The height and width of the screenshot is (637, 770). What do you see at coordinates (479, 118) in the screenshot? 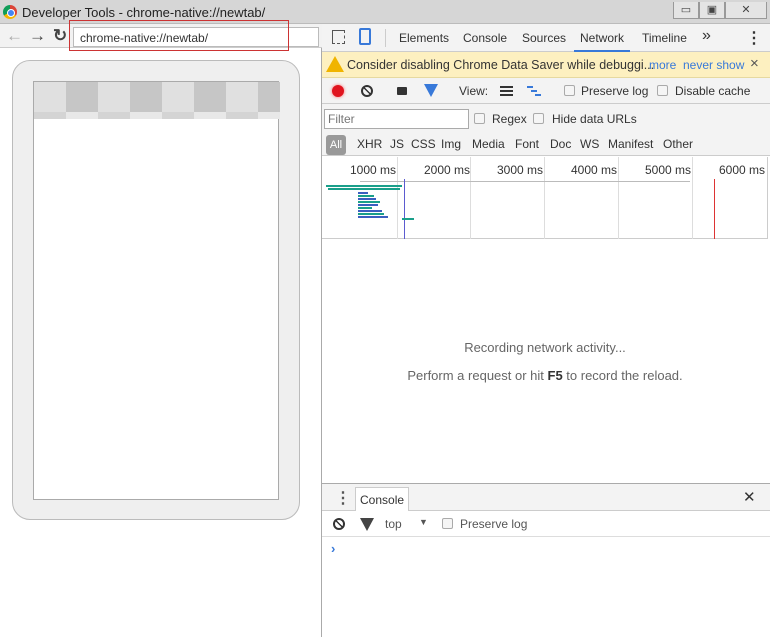
I see `regex-checkbox` at bounding box center [479, 118].